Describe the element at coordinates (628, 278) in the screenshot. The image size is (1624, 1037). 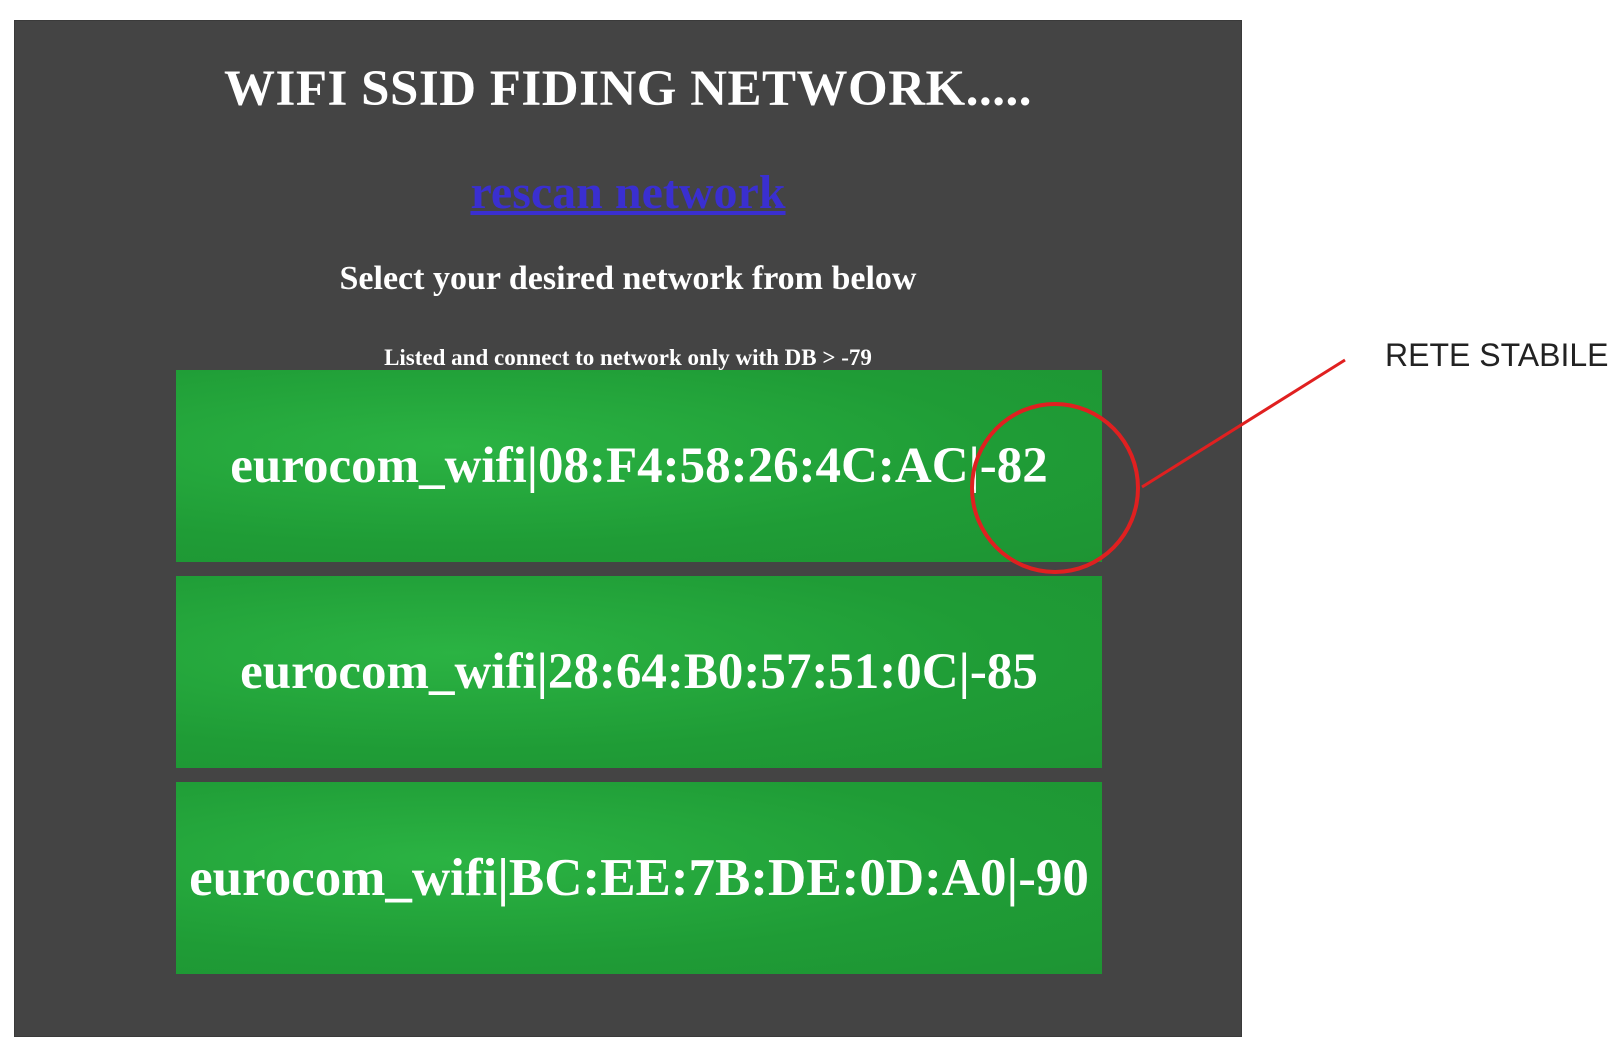
I see `instruction-text: Select your desired network from below` at that location.